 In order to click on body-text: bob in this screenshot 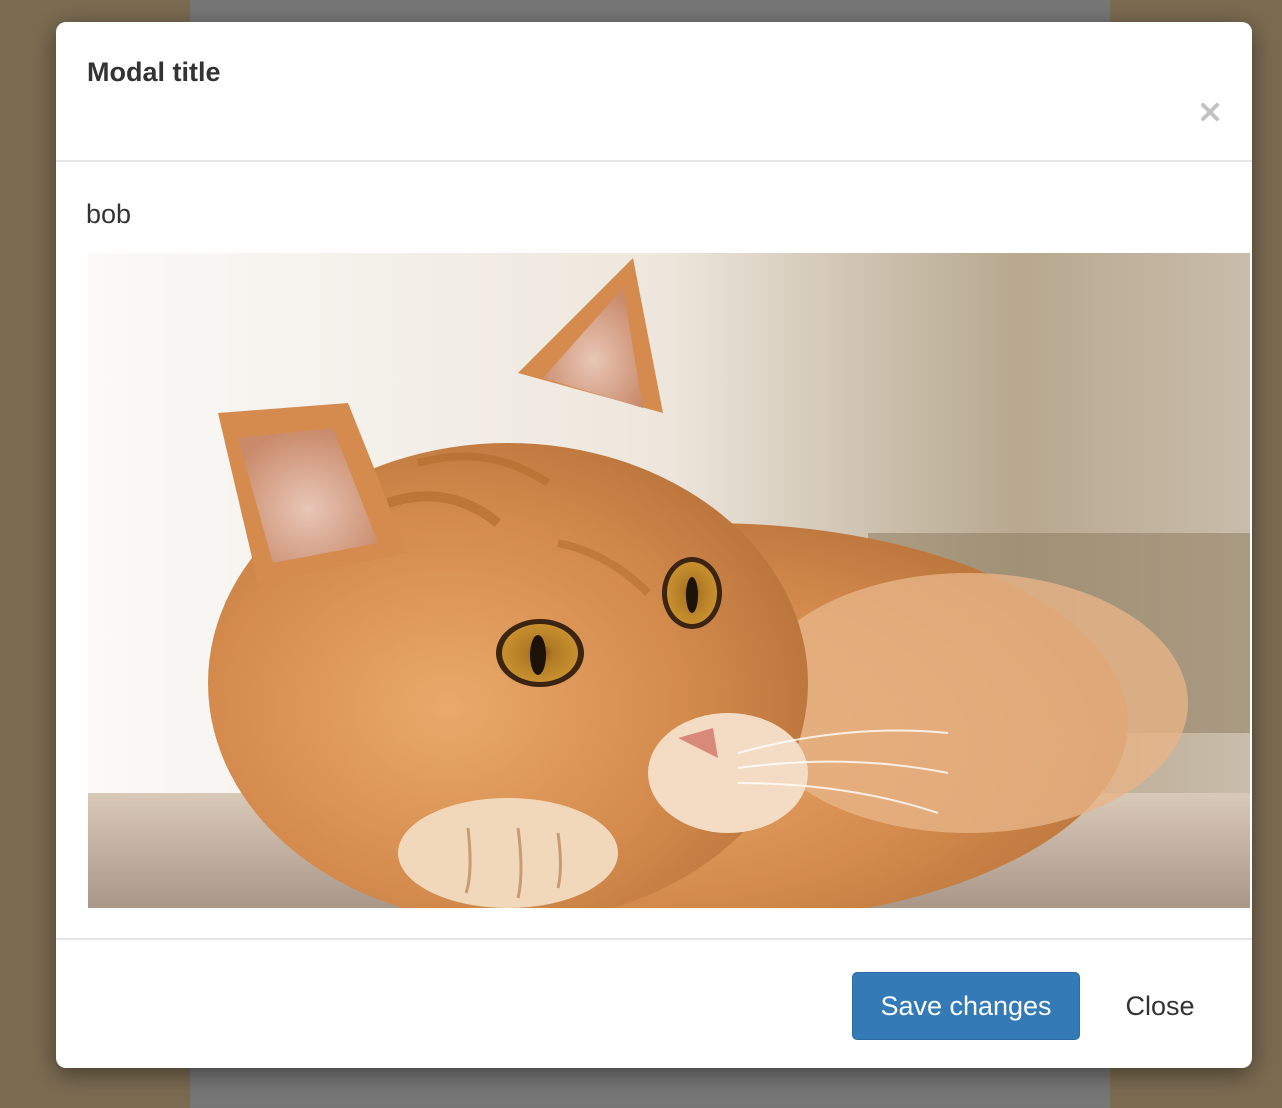, I will do `click(109, 214)`.